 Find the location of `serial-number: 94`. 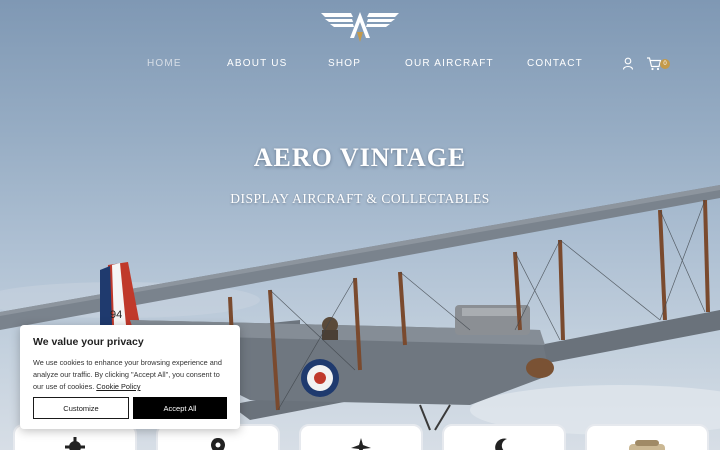

serial-number: 94 is located at coordinates (116, 315).